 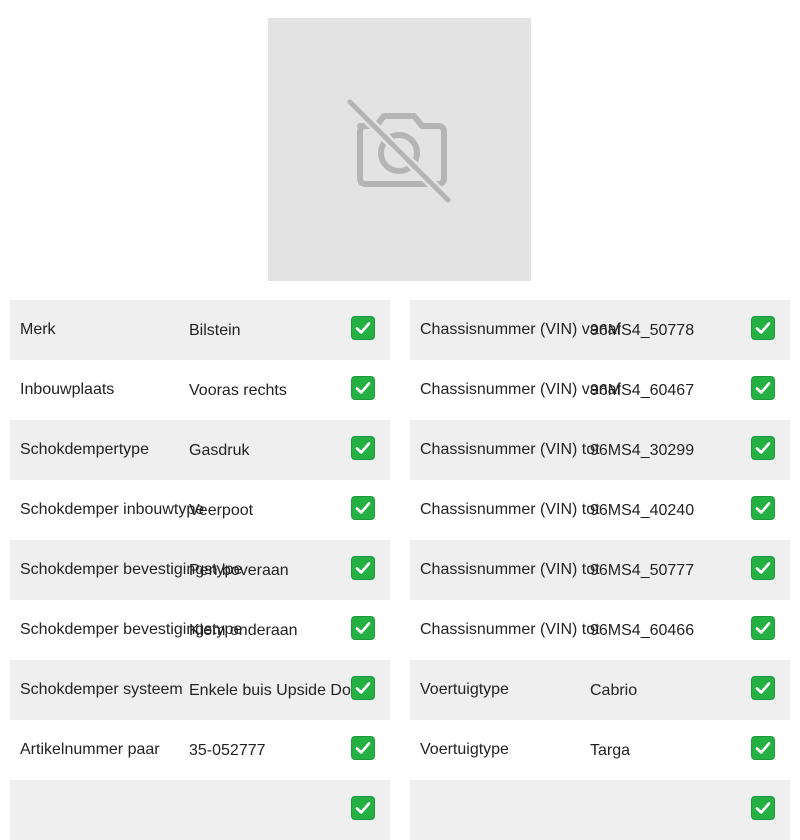 What do you see at coordinates (642, 630) in the screenshot?
I see `spec-value: 96MS4_60466` at bounding box center [642, 630].